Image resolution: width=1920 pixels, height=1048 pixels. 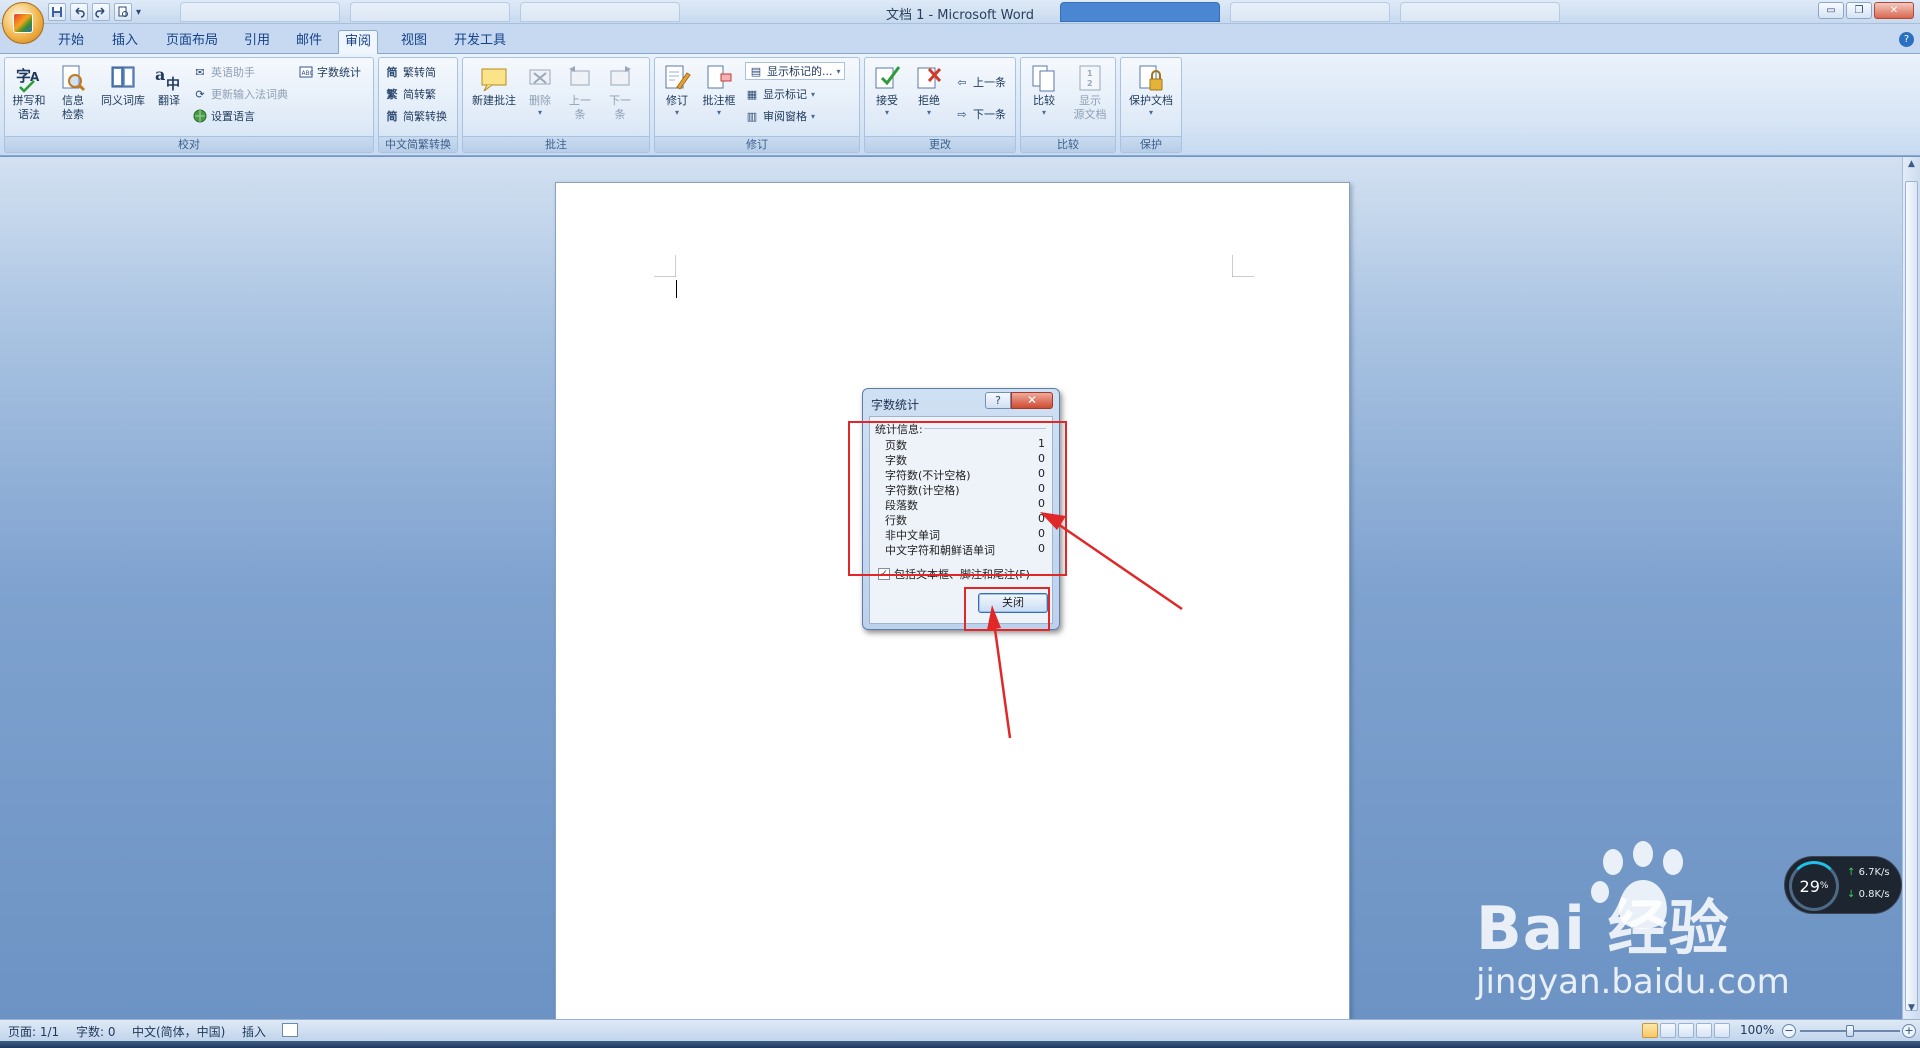 I want to click on zoom-slider-thumb, so click(x=1850, y=1031).